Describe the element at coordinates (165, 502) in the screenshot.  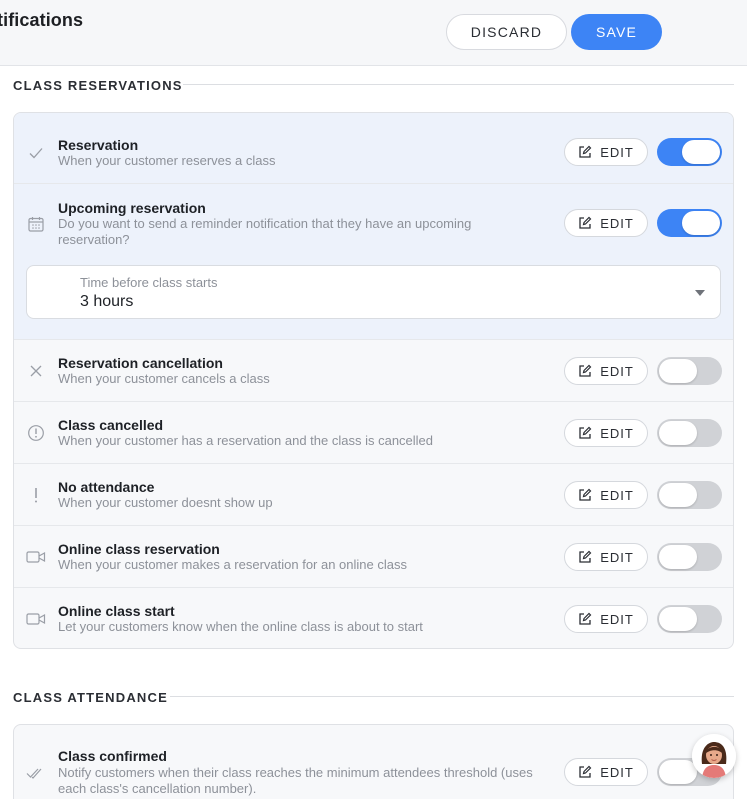
I see `row-description: When your customer doesnt show up` at that location.